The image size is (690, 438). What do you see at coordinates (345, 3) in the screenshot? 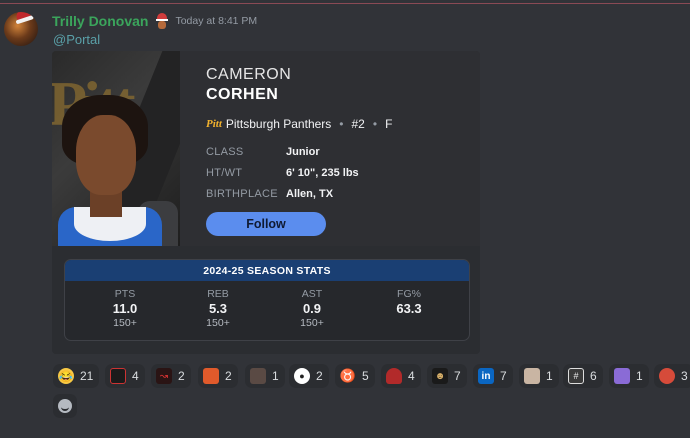
I see `divider-line` at bounding box center [345, 3].